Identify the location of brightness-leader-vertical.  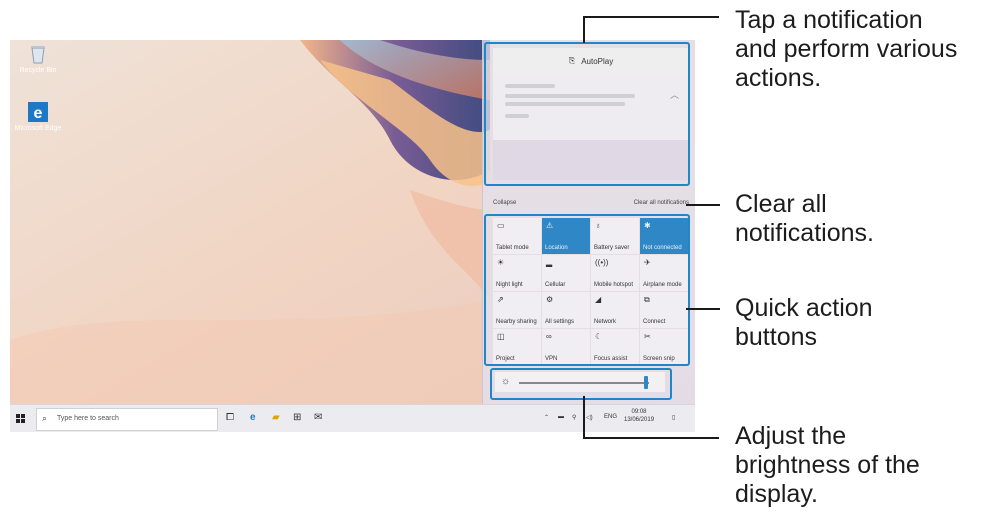
(584, 417).